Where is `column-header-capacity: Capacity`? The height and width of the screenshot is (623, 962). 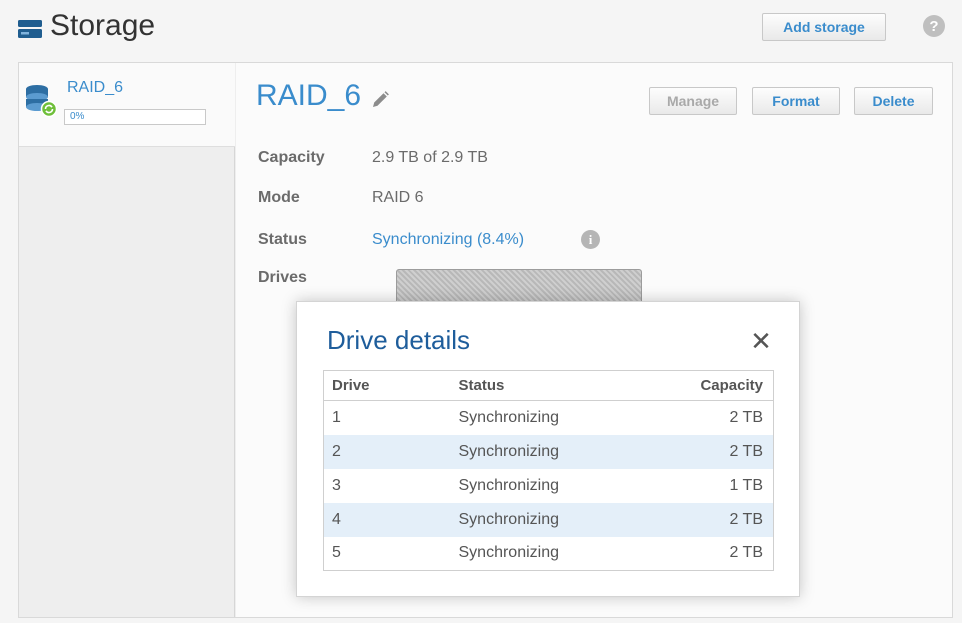
column-header-capacity: Capacity is located at coordinates (706, 385).